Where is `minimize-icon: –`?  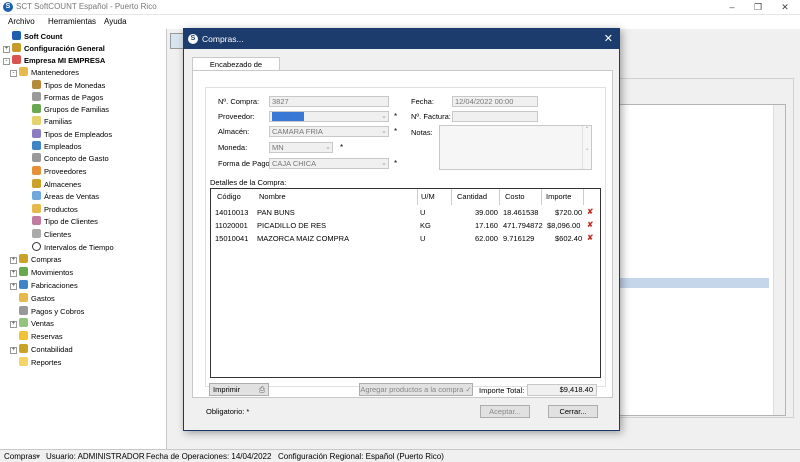
minimize-icon: – is located at coordinates (732, 7).